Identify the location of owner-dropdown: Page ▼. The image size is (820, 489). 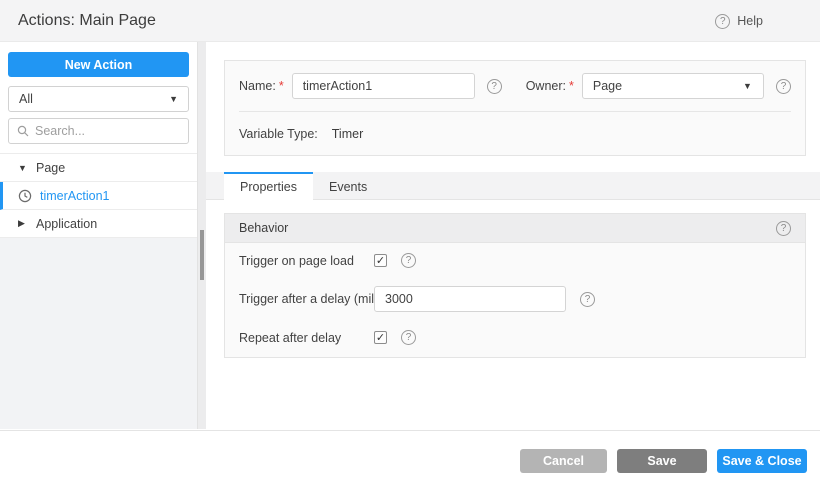
(672, 86).